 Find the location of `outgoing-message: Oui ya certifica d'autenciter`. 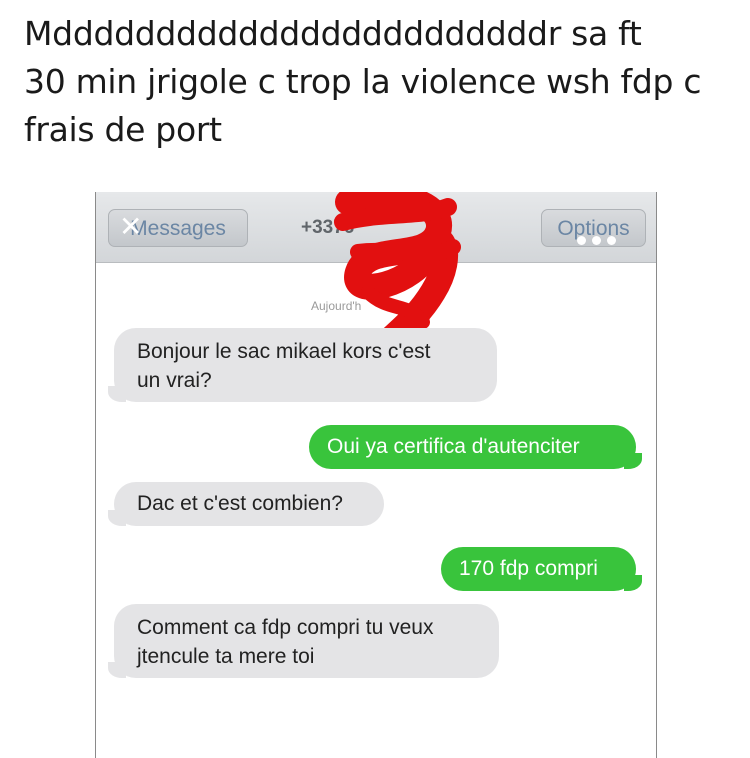

outgoing-message: Oui ya certifica d'autenciter is located at coordinates (475, 447).